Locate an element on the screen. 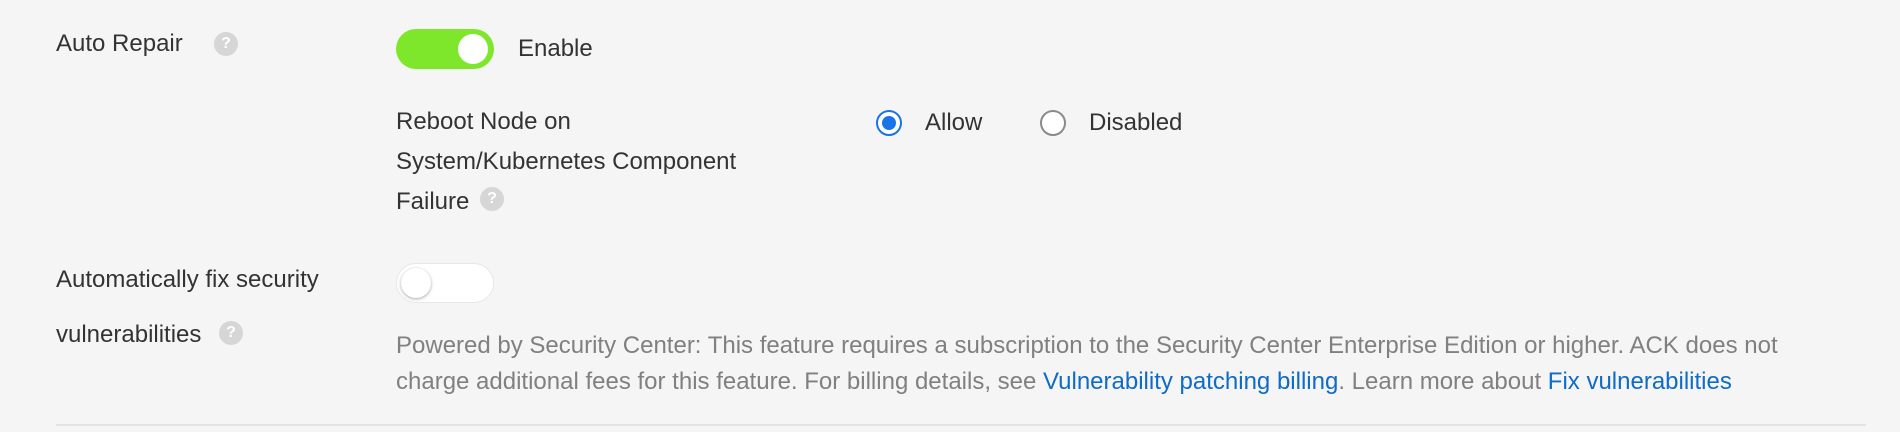  reboot-label-line3: Failure is located at coordinates (433, 201).